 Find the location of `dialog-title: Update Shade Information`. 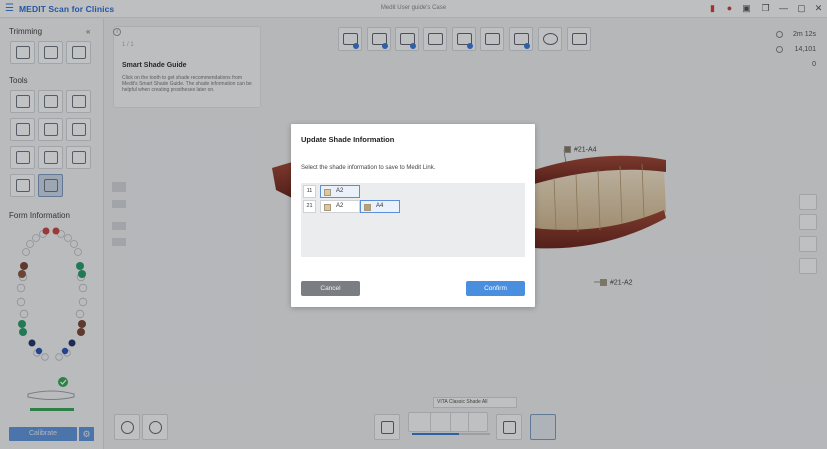

dialog-title: Update Shade Information is located at coordinates (348, 139).